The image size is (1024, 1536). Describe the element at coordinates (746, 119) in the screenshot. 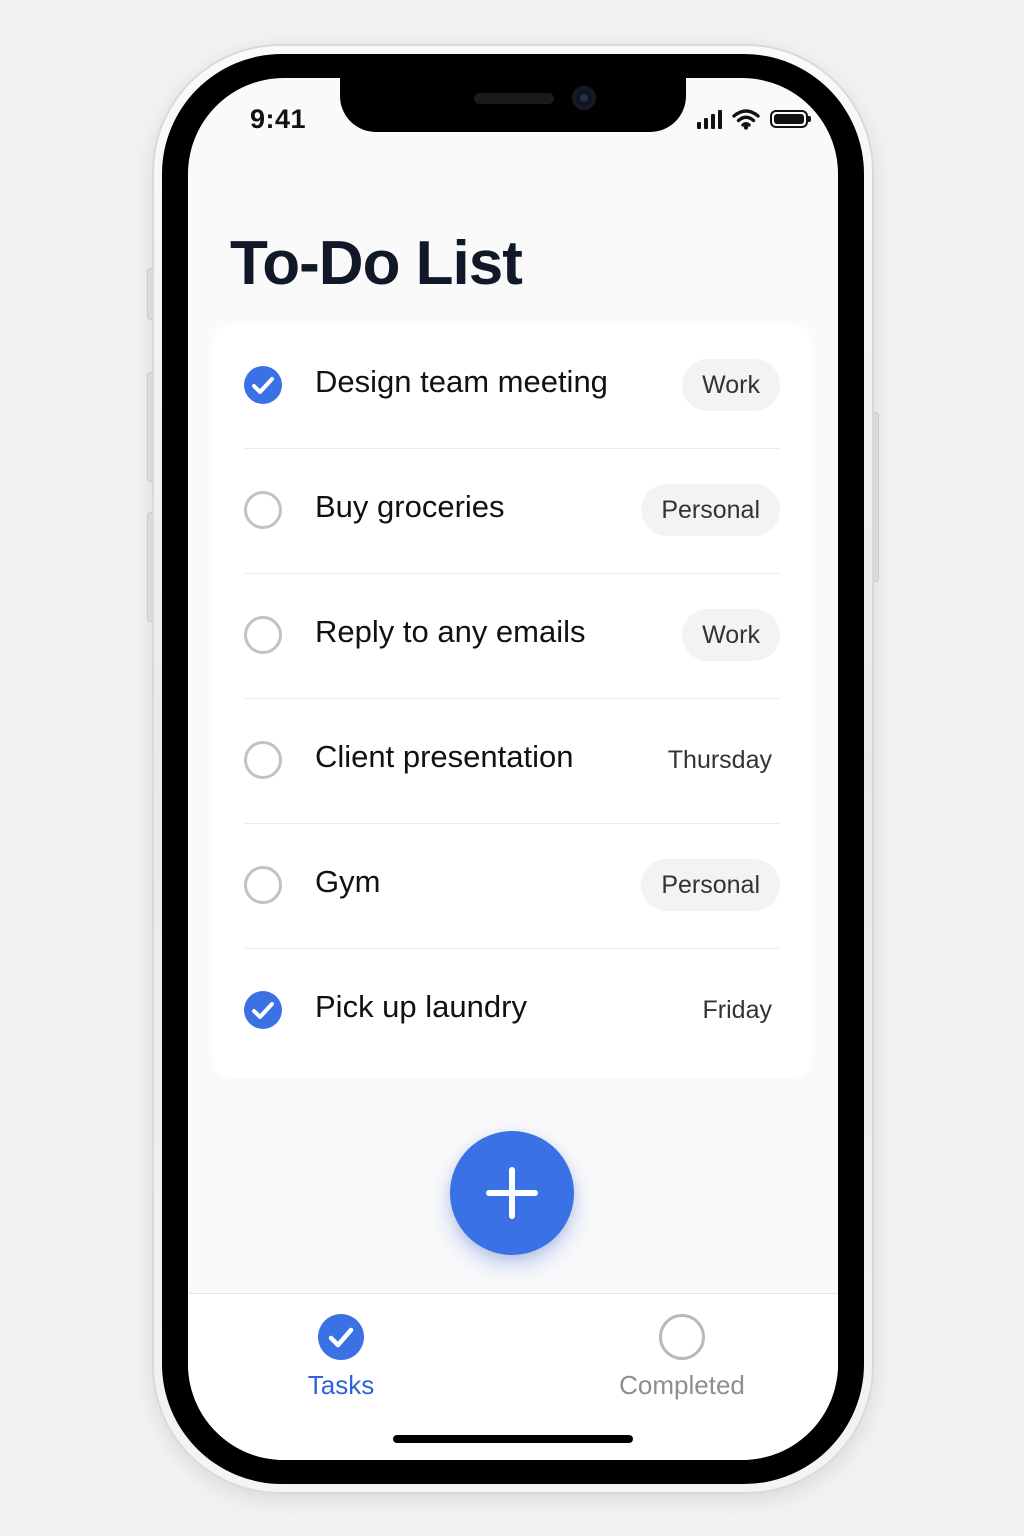

I see `wifi-icon` at that location.